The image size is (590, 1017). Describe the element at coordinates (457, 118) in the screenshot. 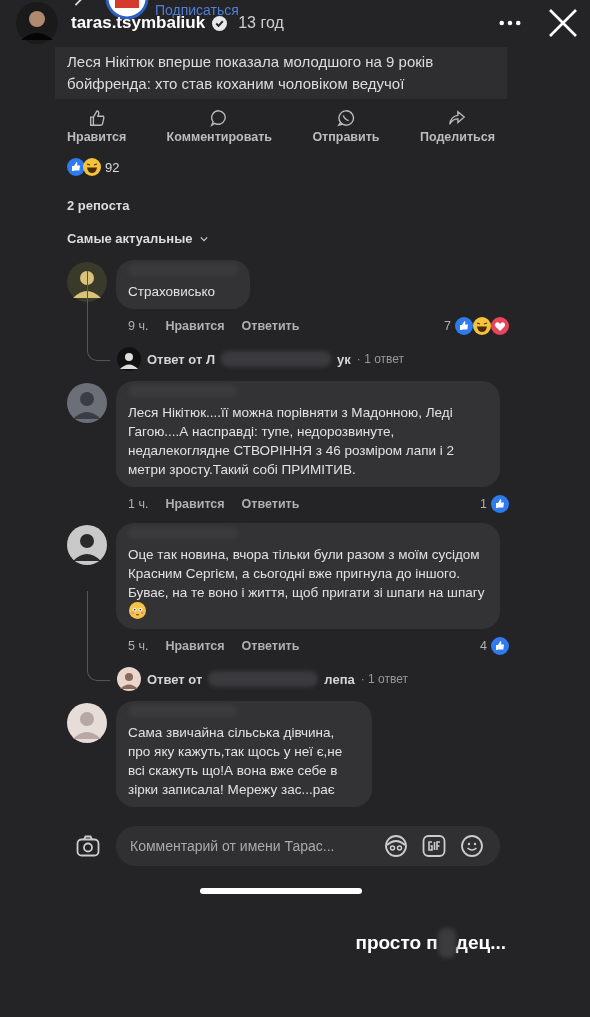

I see `share-icon` at that location.